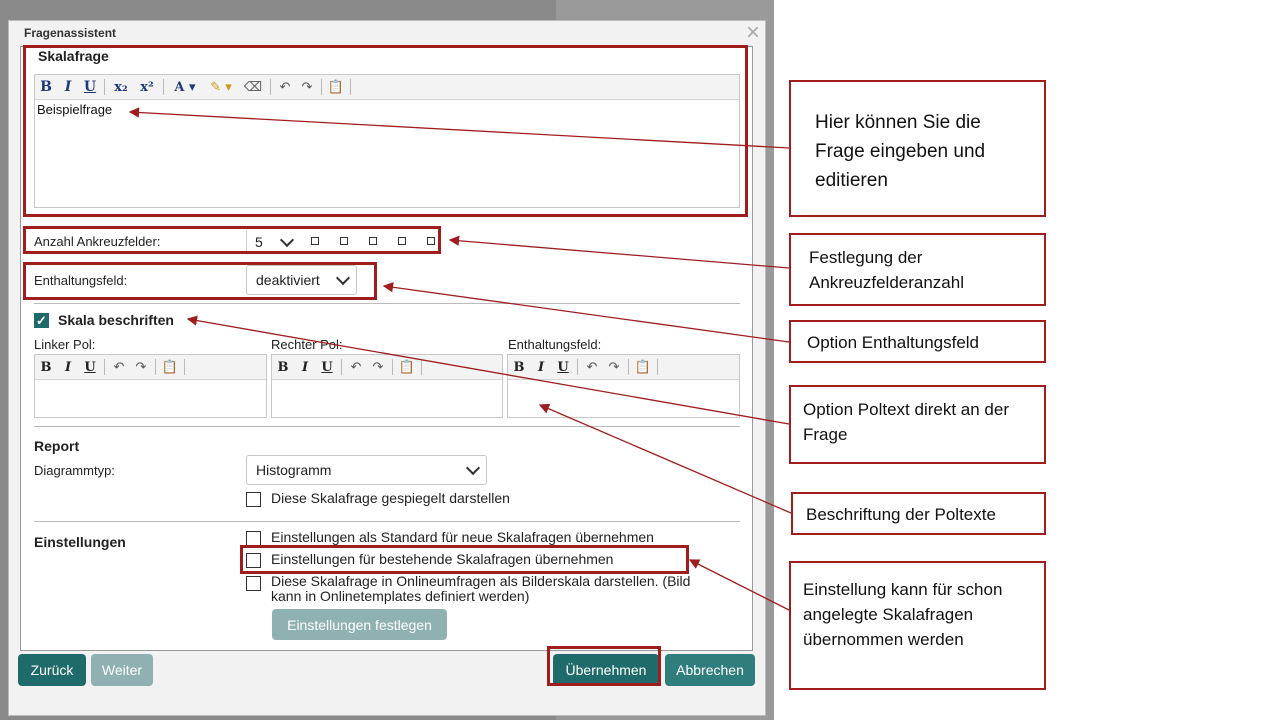 This screenshot has width=1280, height=720. Describe the element at coordinates (619, 252) in the screenshot. I see `arrow-count` at that location.